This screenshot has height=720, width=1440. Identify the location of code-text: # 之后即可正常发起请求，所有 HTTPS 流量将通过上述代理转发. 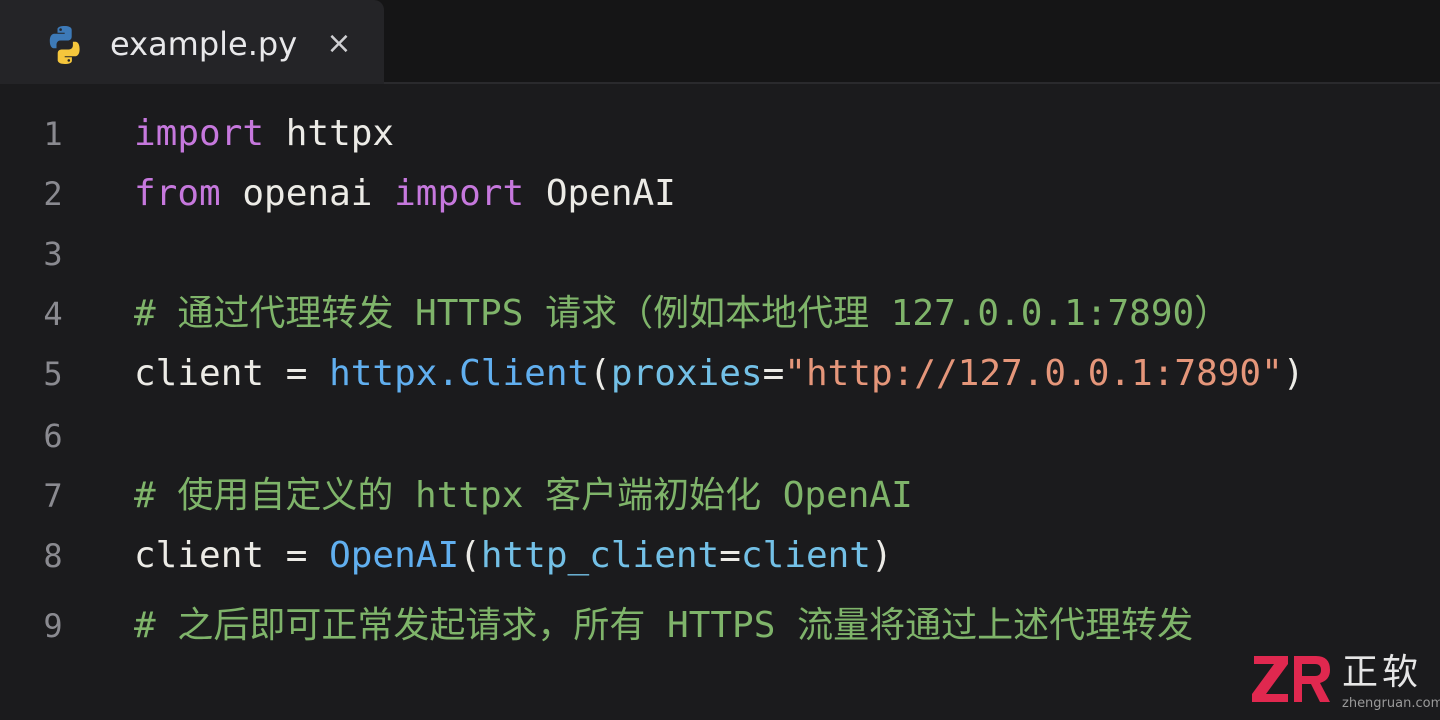
(663, 626).